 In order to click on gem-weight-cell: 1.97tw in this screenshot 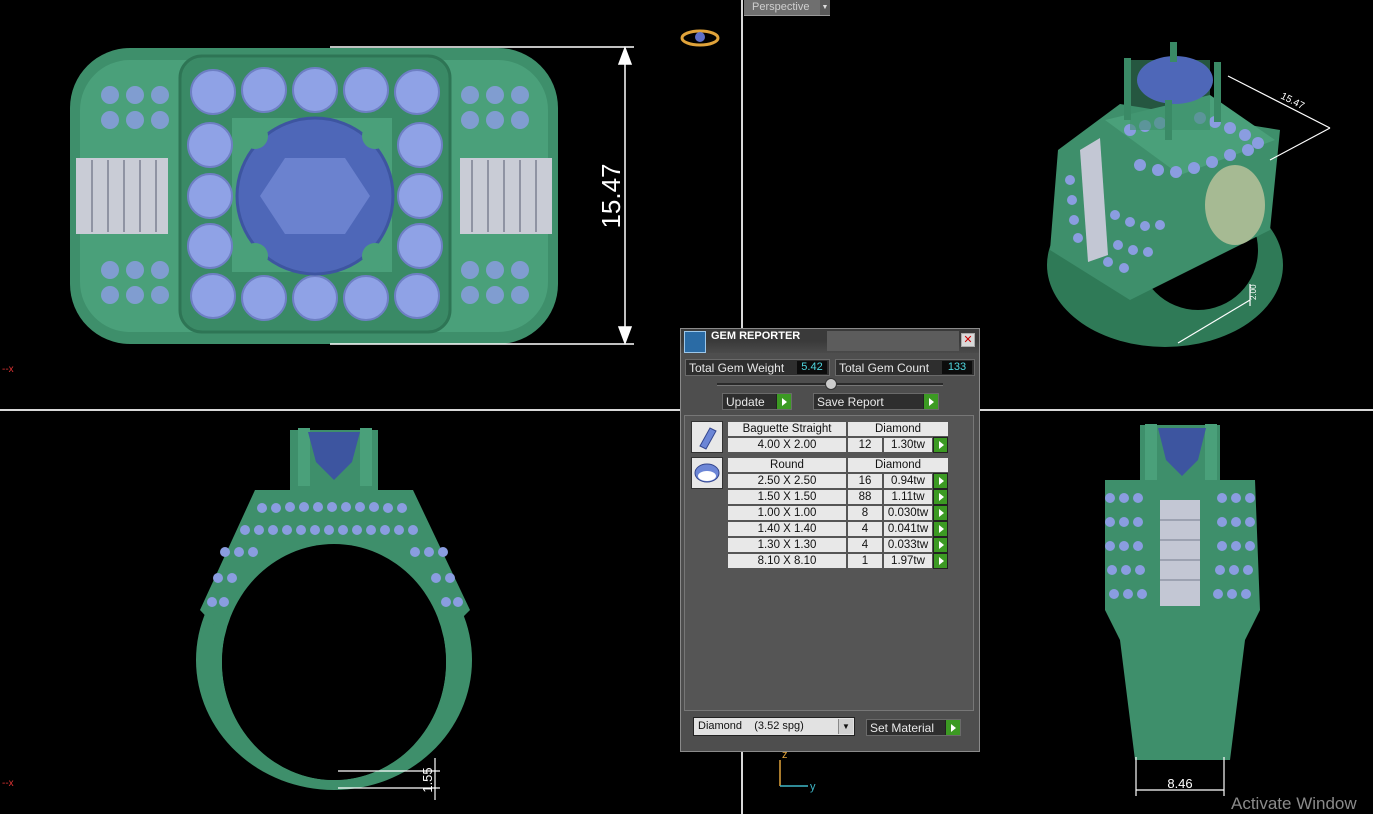, I will do `click(908, 561)`.